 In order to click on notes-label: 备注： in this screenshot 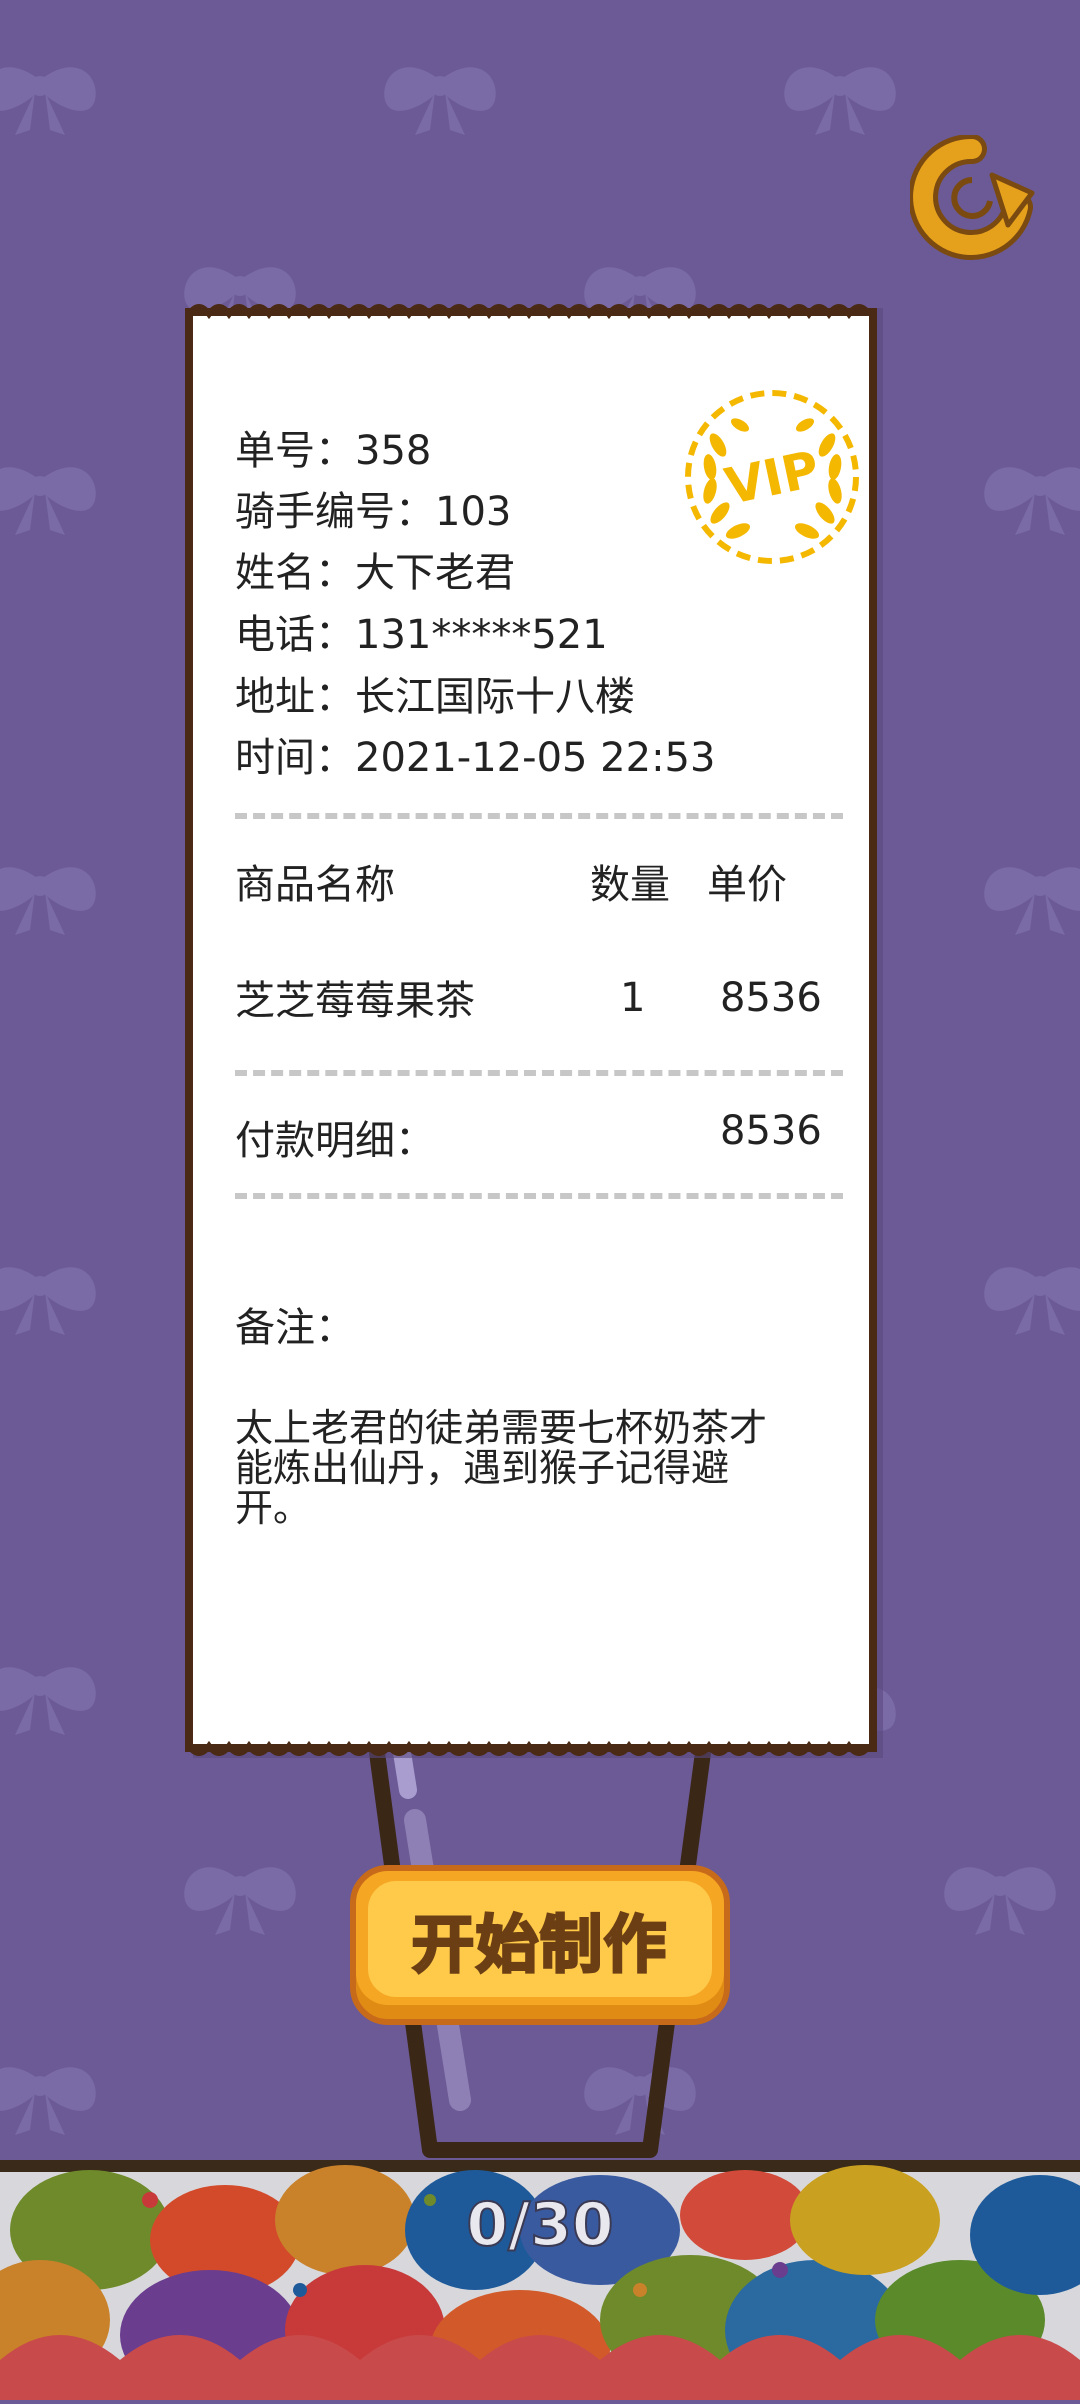, I will do `click(295, 1328)`.